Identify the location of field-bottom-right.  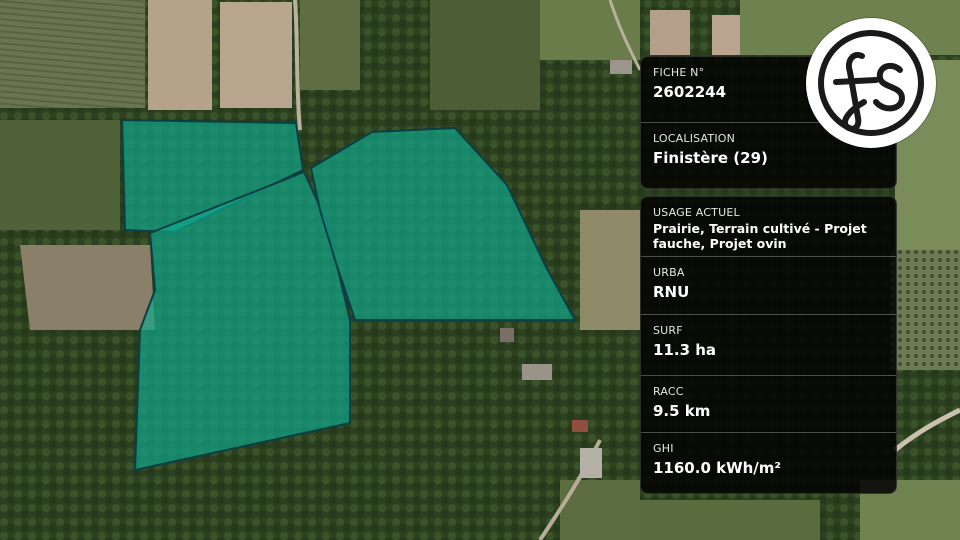
(730, 520).